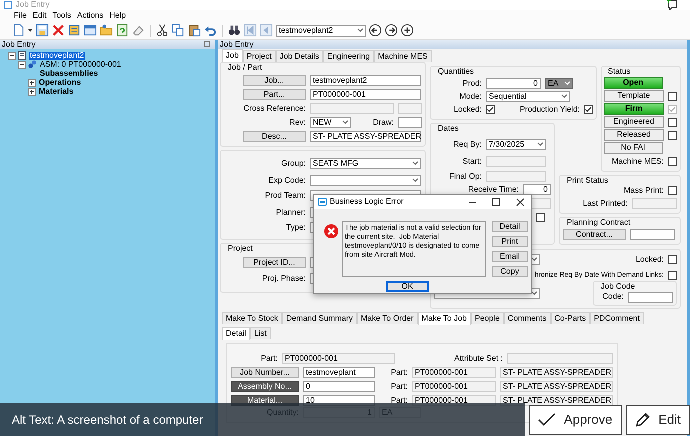 The width and height of the screenshot is (690, 436). Describe the element at coordinates (444, 318) in the screenshot. I see `tab: Make To Job` at that location.